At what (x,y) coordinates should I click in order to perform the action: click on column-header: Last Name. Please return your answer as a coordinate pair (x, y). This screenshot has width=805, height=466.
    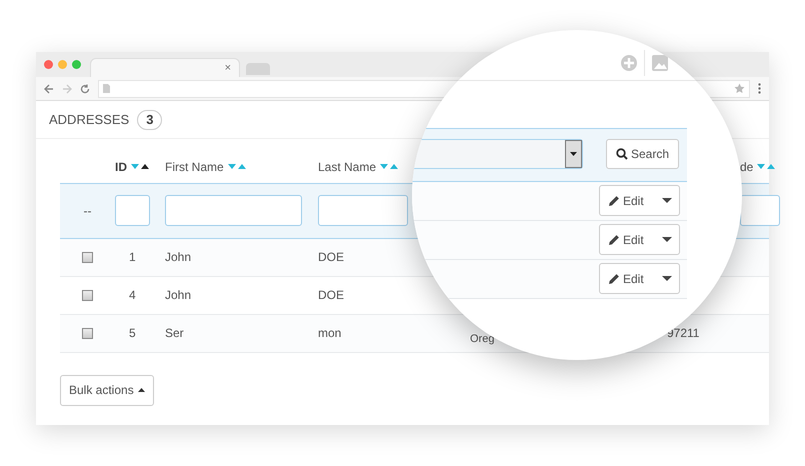
    Looking at the image, I should click on (347, 167).